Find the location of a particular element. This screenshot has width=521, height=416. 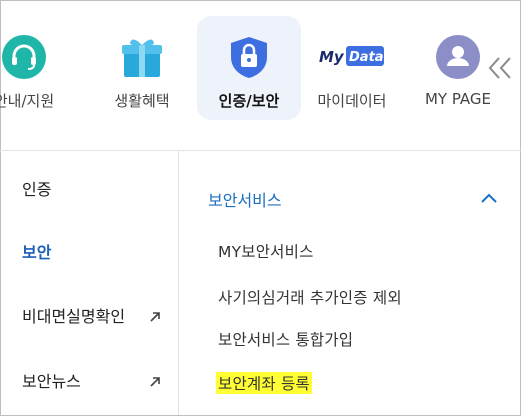

left-menu-item-security: 보안 is located at coordinates (36, 251).